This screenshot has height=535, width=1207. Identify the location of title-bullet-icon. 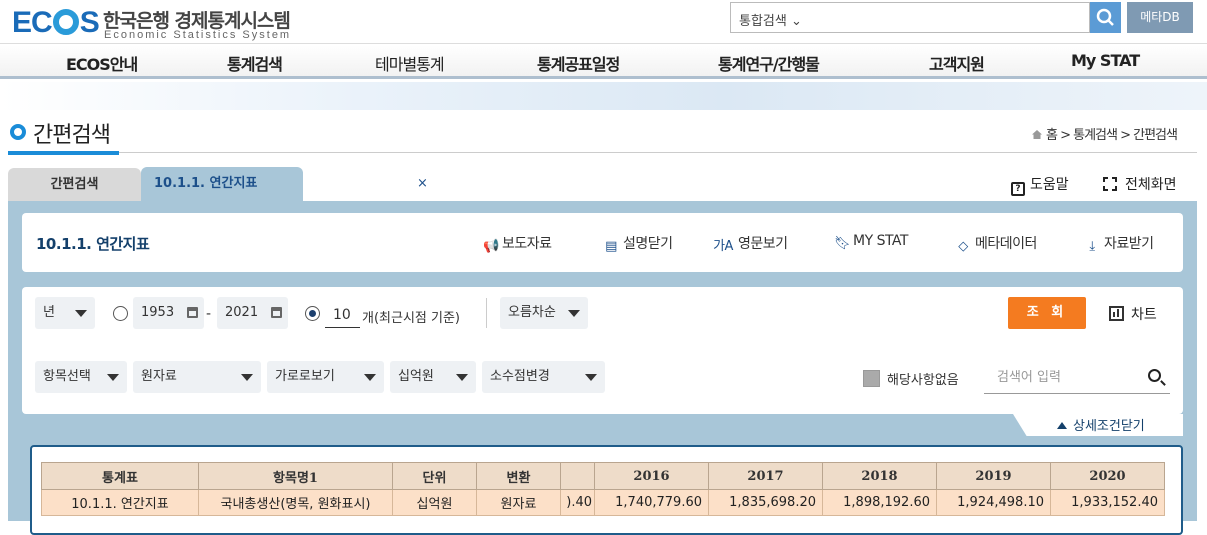
(18, 132).